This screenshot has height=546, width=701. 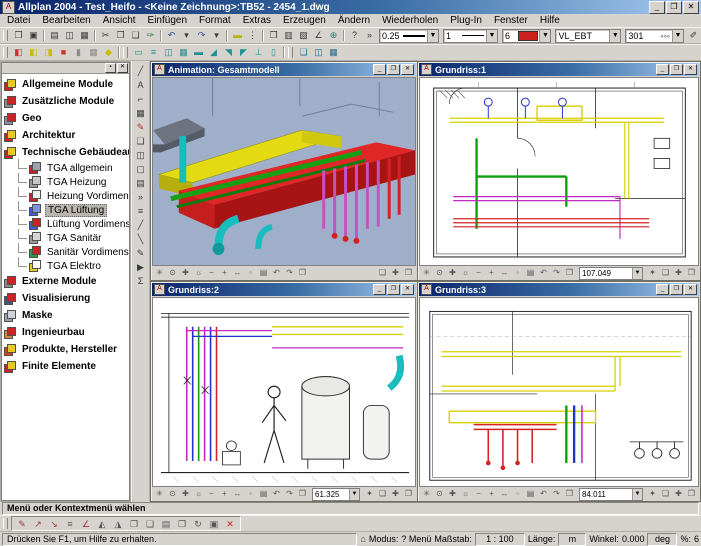 What do you see at coordinates (105, 35) in the screenshot?
I see `cut-icon: ✂` at bounding box center [105, 35].